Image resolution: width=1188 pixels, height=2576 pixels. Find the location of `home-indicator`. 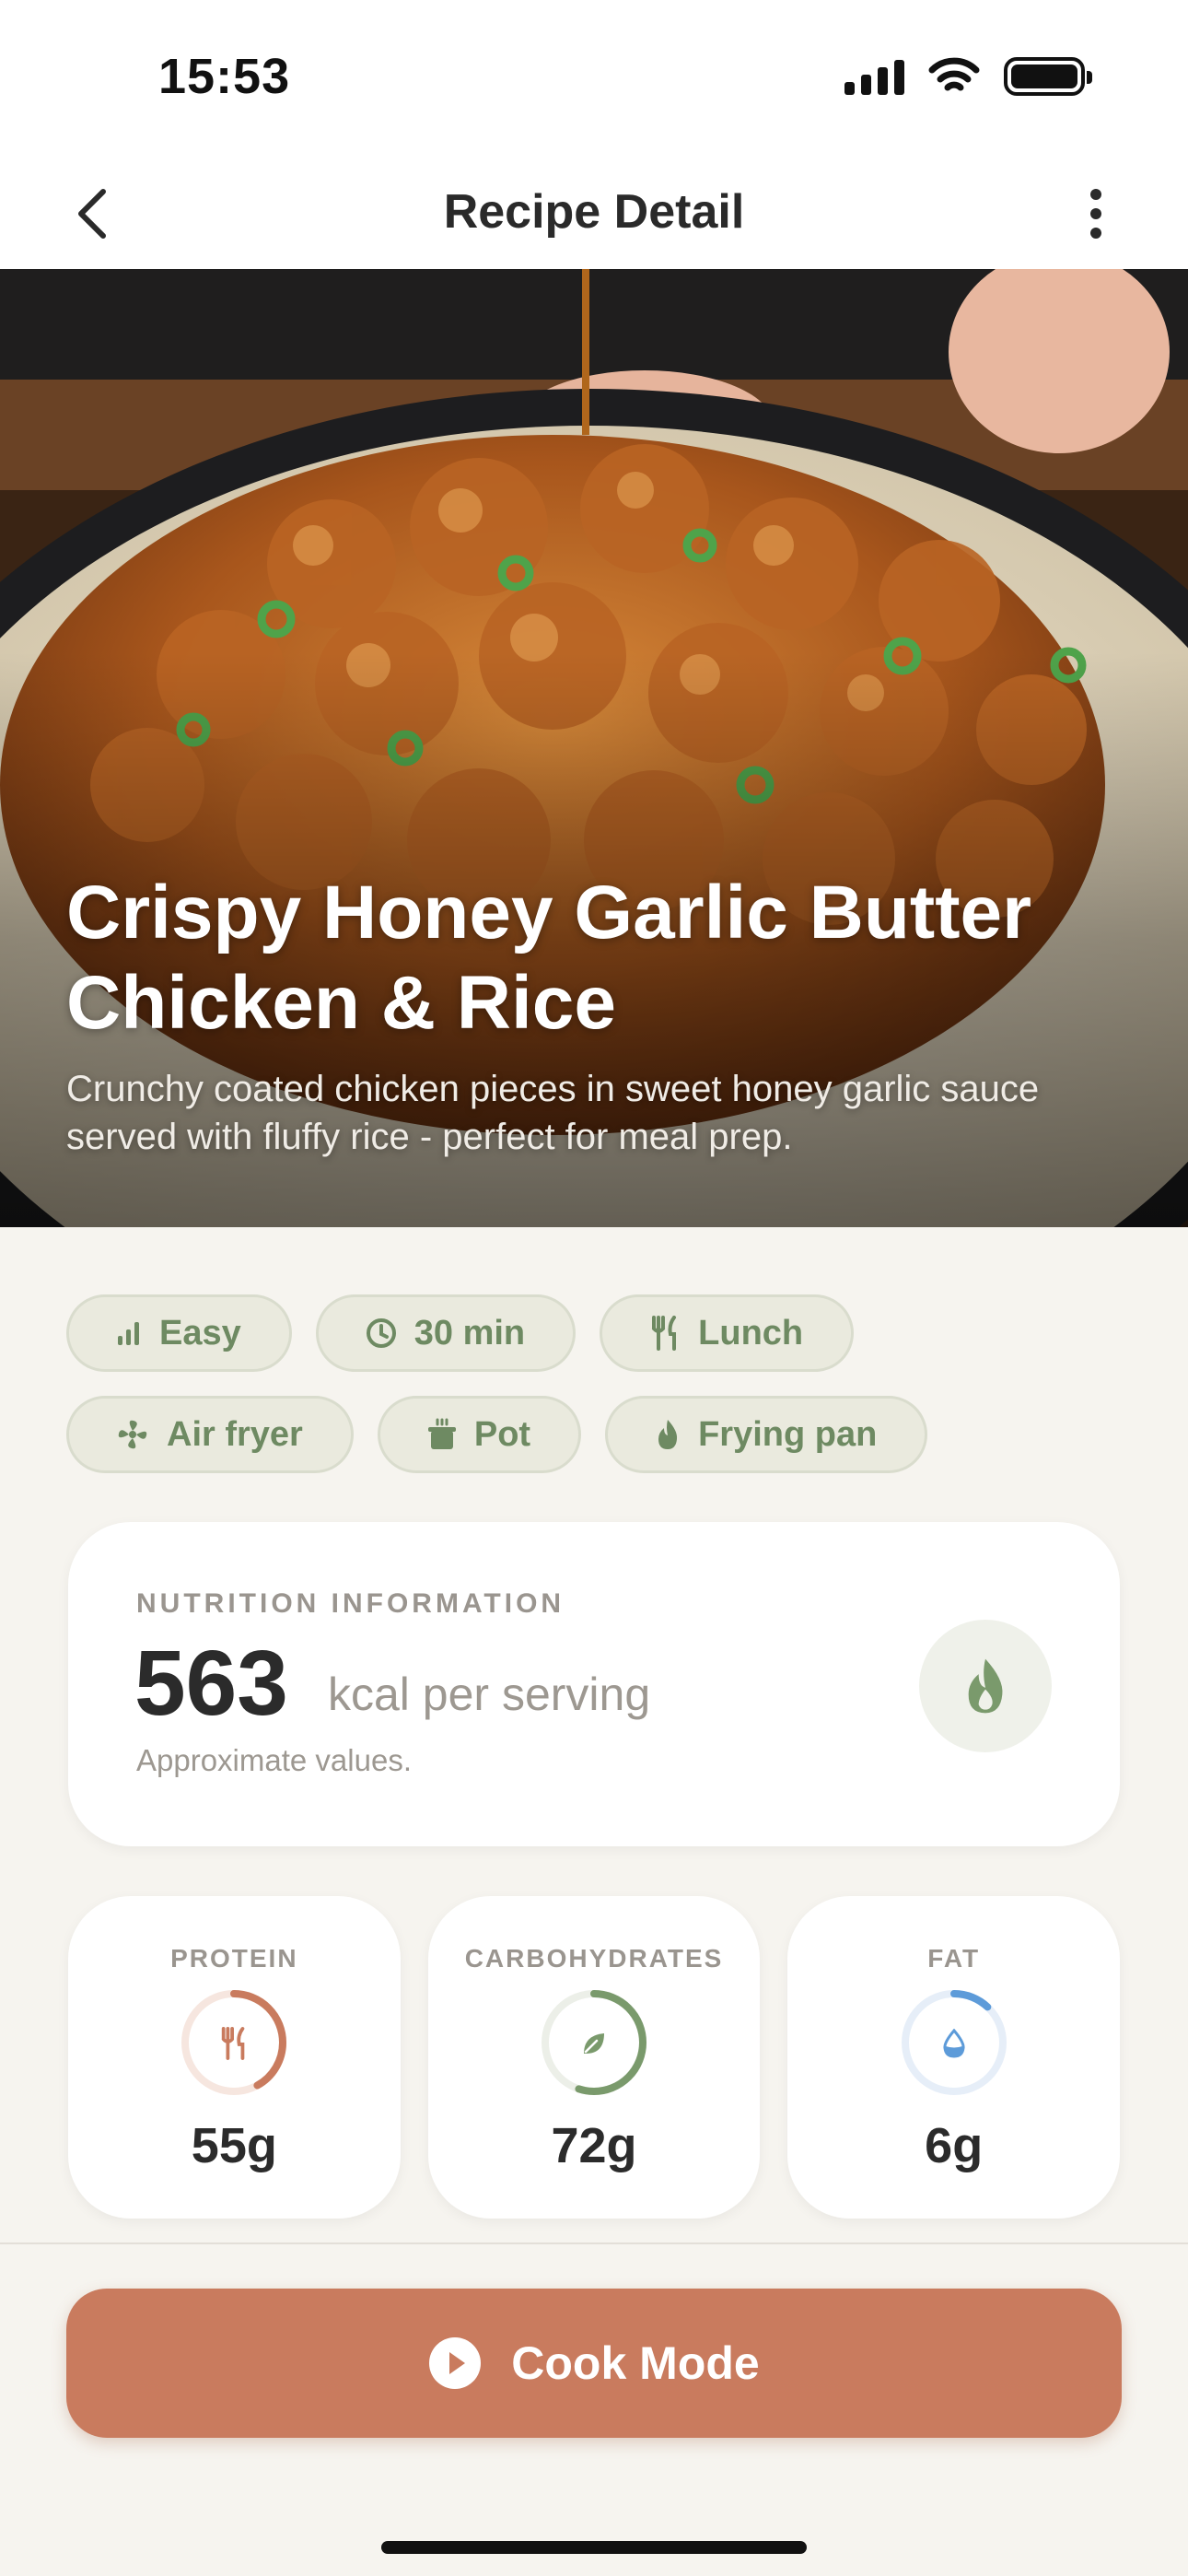

home-indicator is located at coordinates (594, 2547).